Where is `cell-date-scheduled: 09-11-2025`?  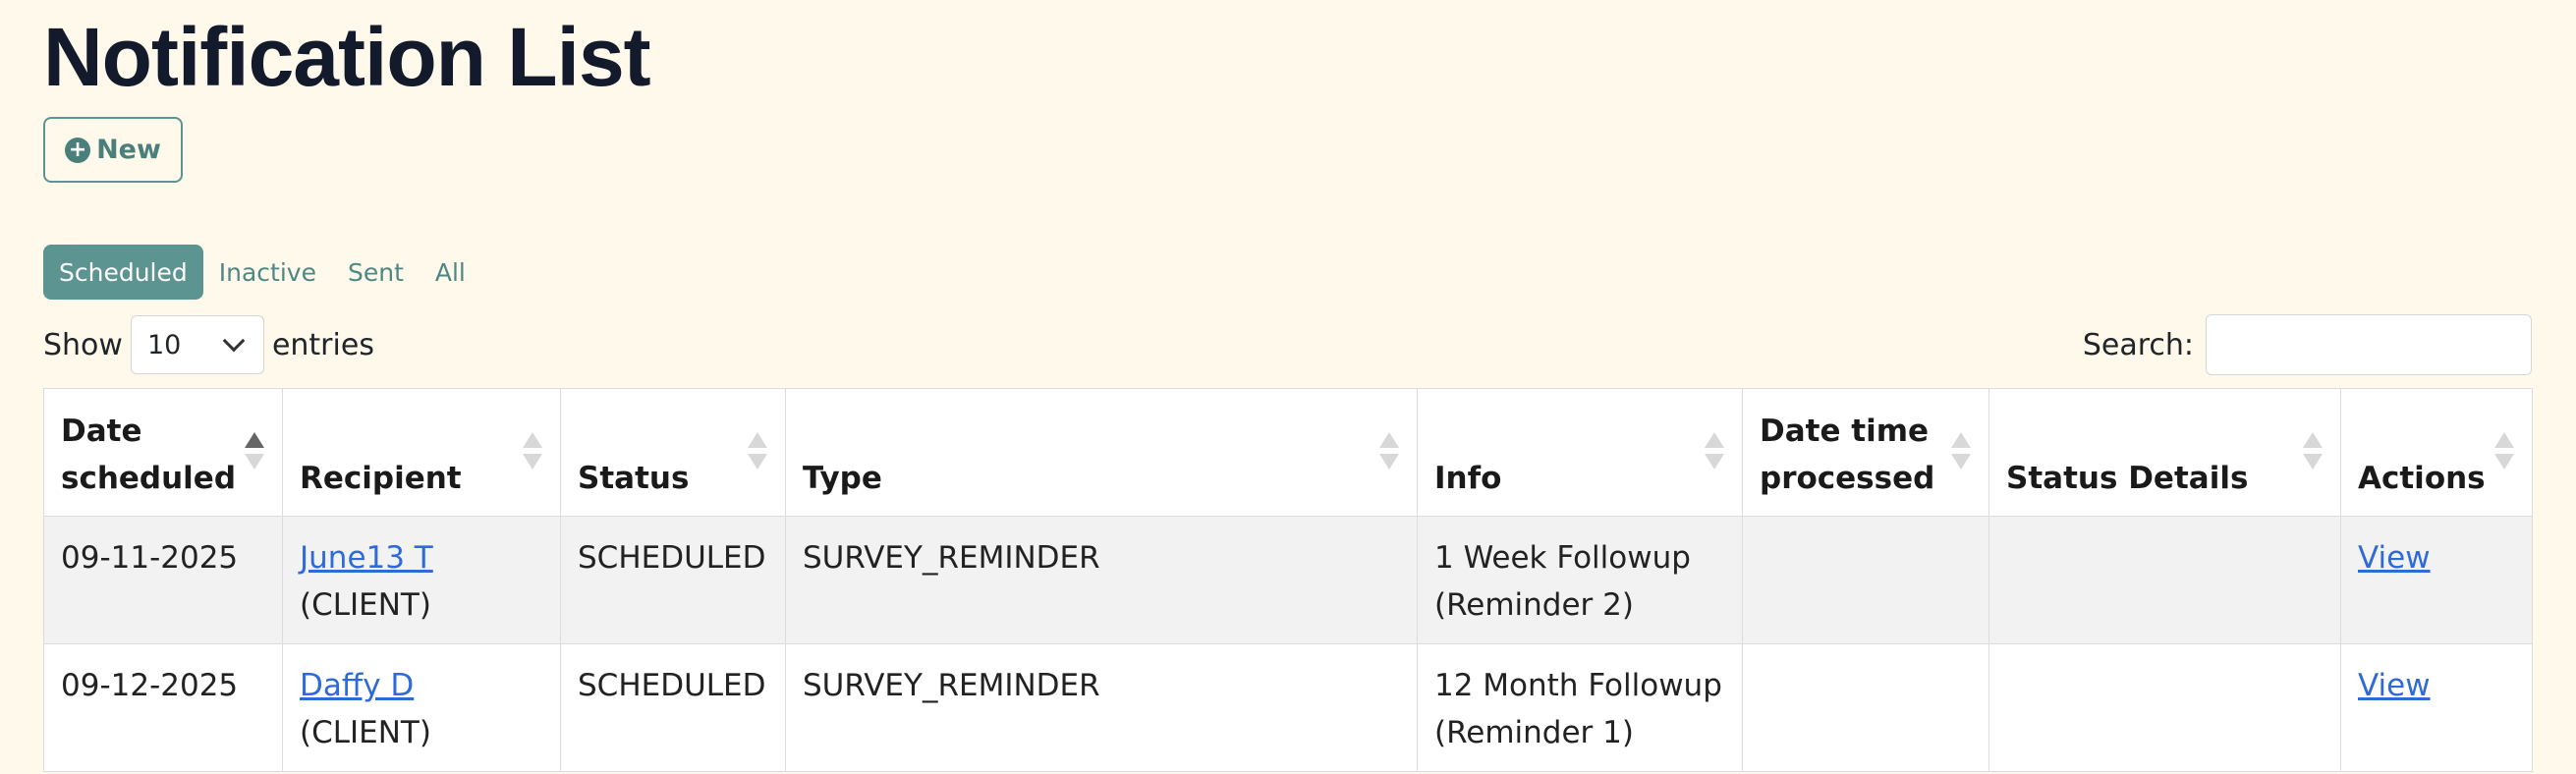
cell-date-scheduled: 09-11-2025 is located at coordinates (163, 580).